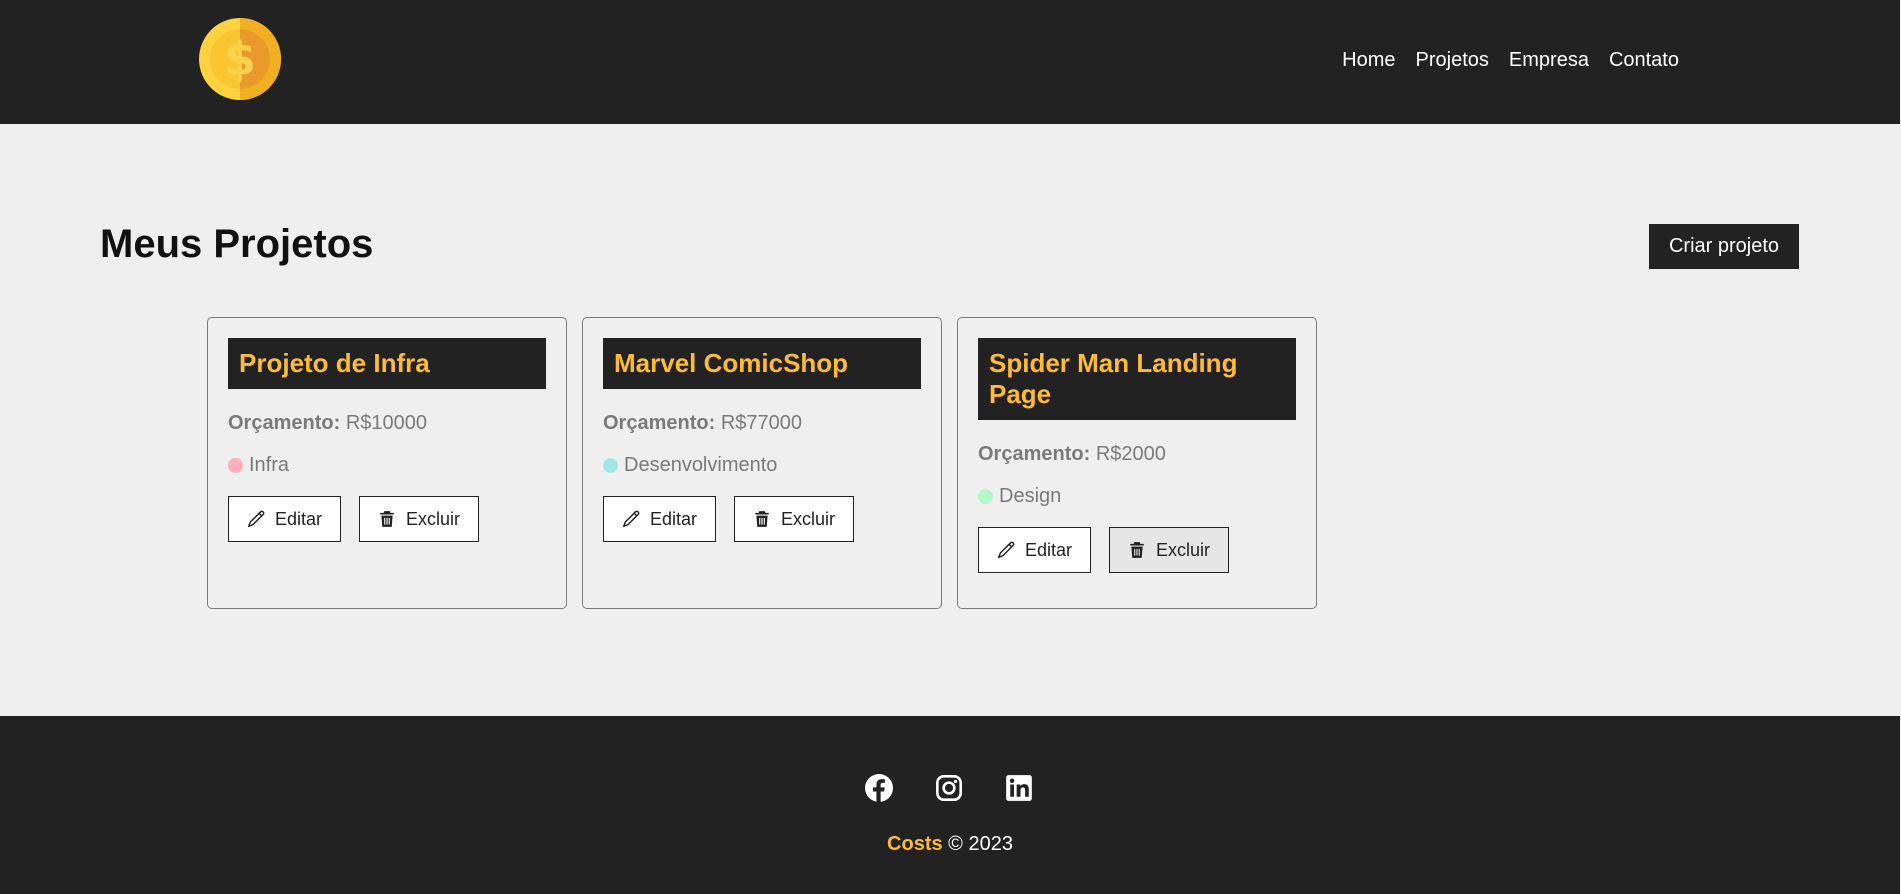 Image resolution: width=1901 pixels, height=894 pixels. I want to click on copyright-text: © 2023, so click(980, 844).